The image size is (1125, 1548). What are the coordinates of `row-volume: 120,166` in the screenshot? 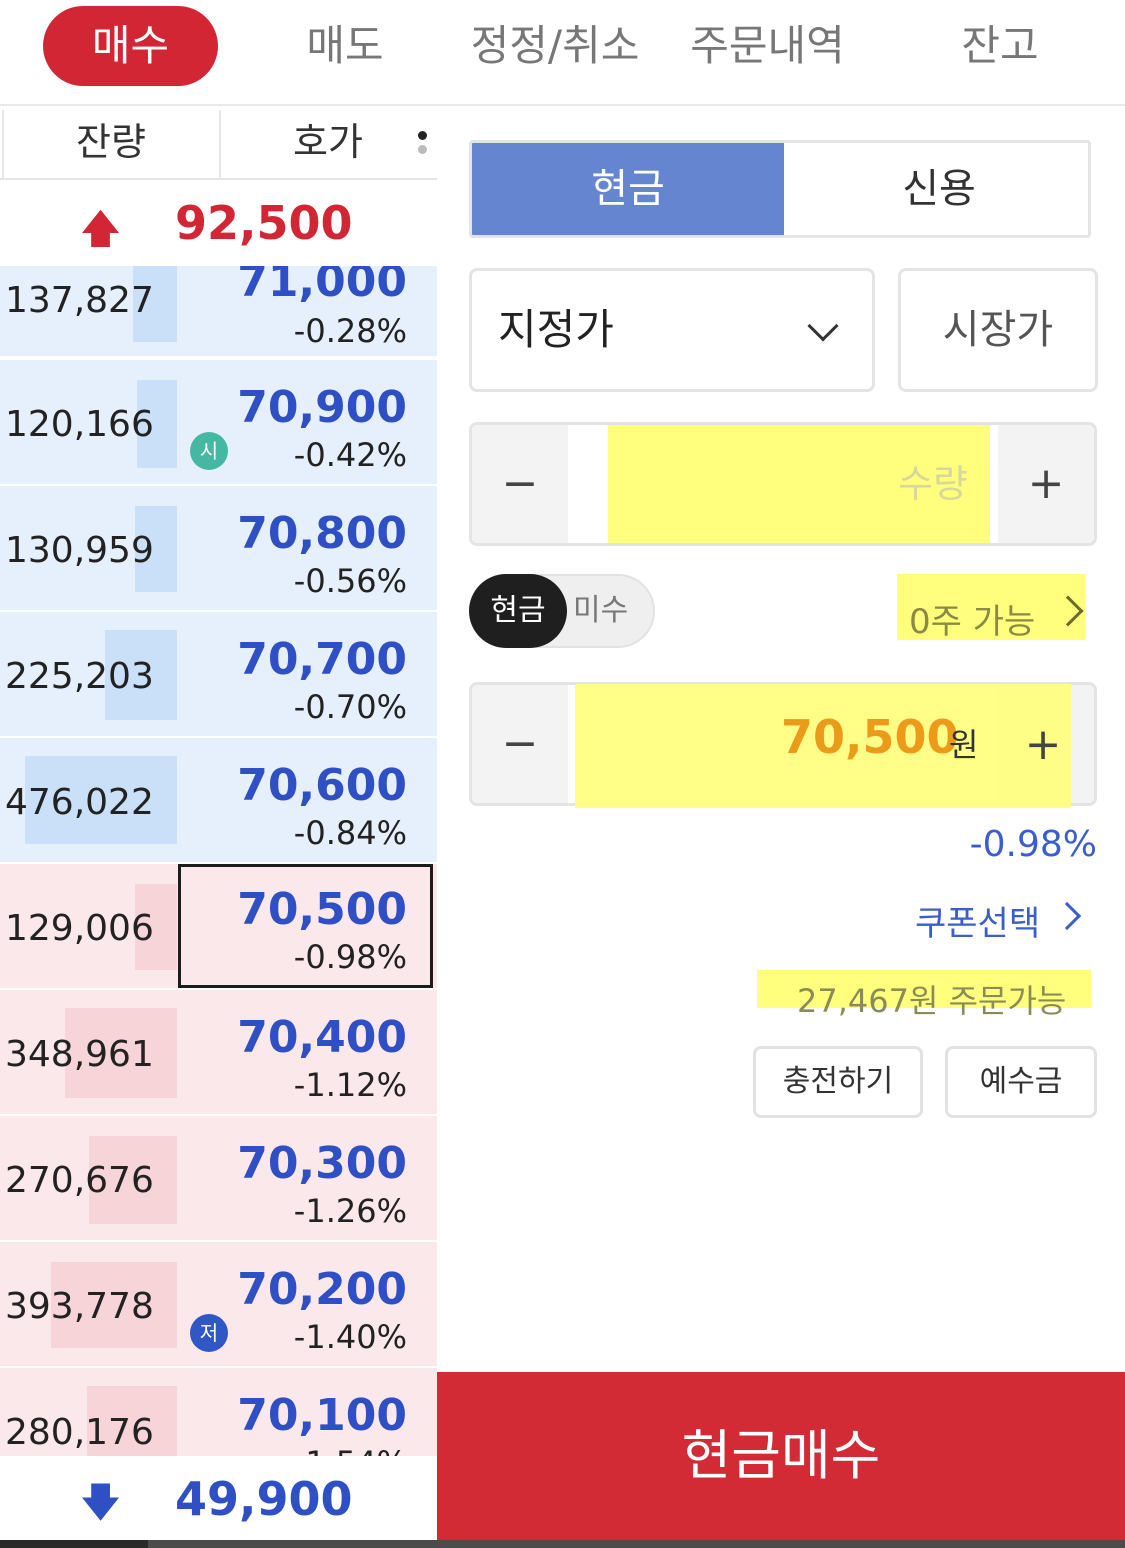 It's located at (79, 424).